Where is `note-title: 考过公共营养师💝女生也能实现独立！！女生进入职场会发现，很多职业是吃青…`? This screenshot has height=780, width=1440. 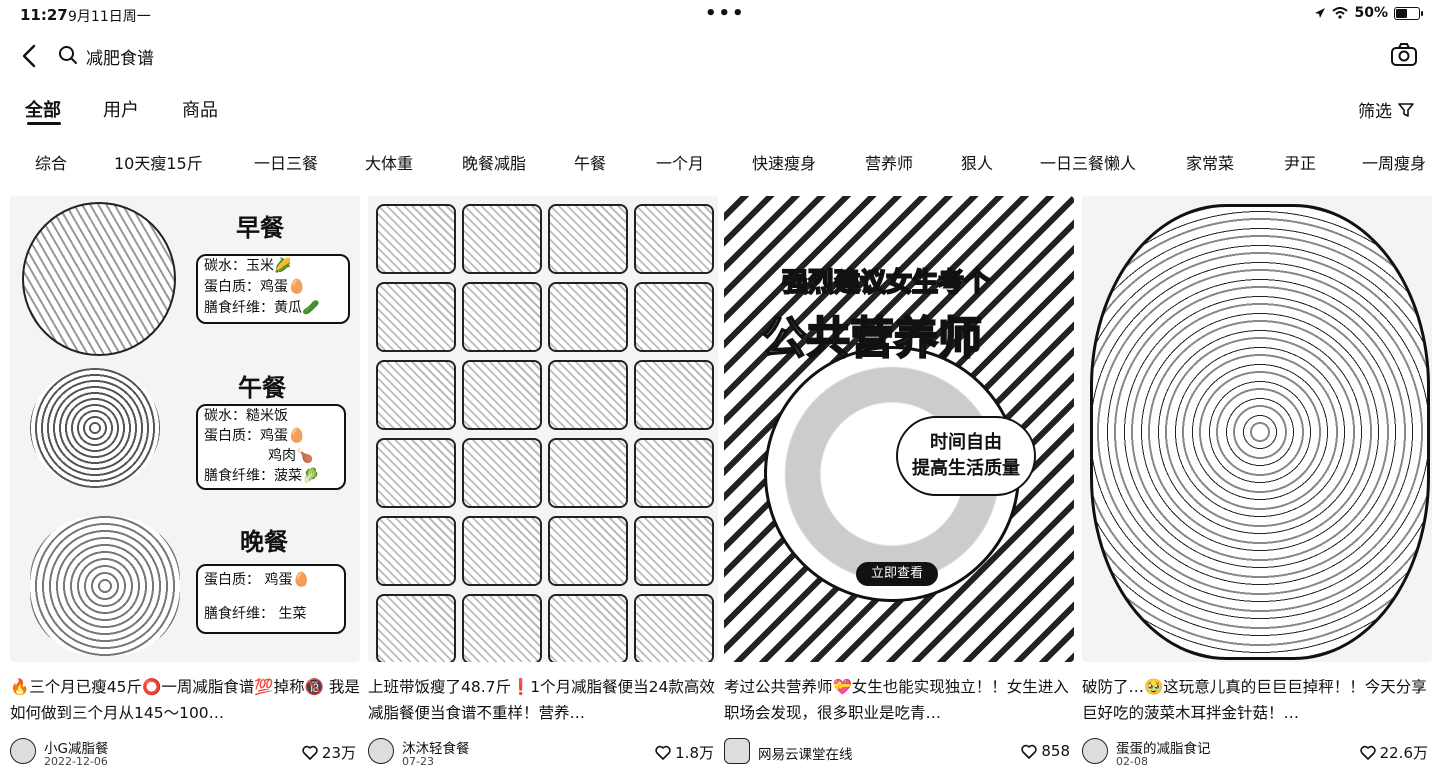
note-title: 考过公共营养师💝女生也能实现独立！！女生进入职场会发现，很多职业是吃青… is located at coordinates (899, 700).